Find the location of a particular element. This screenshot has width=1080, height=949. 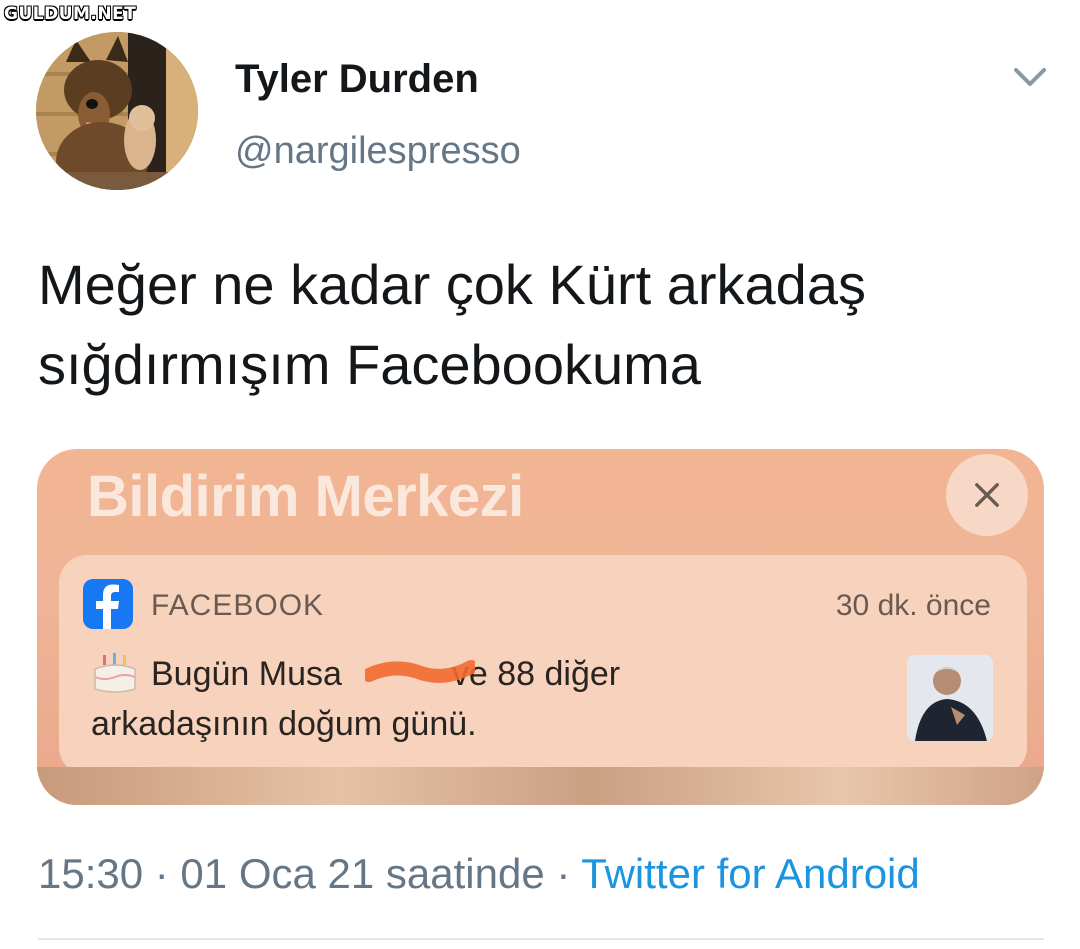

chevron-down-icon is located at coordinates (1030, 78).